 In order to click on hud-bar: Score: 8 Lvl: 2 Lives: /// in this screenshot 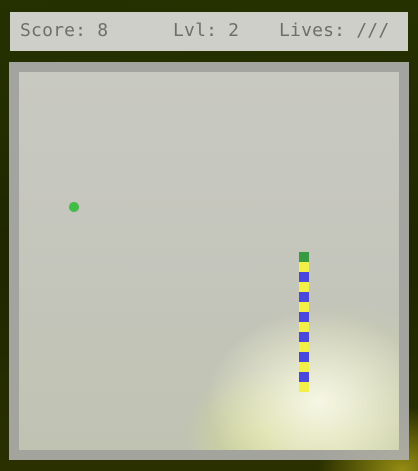, I will do `click(209, 31)`.